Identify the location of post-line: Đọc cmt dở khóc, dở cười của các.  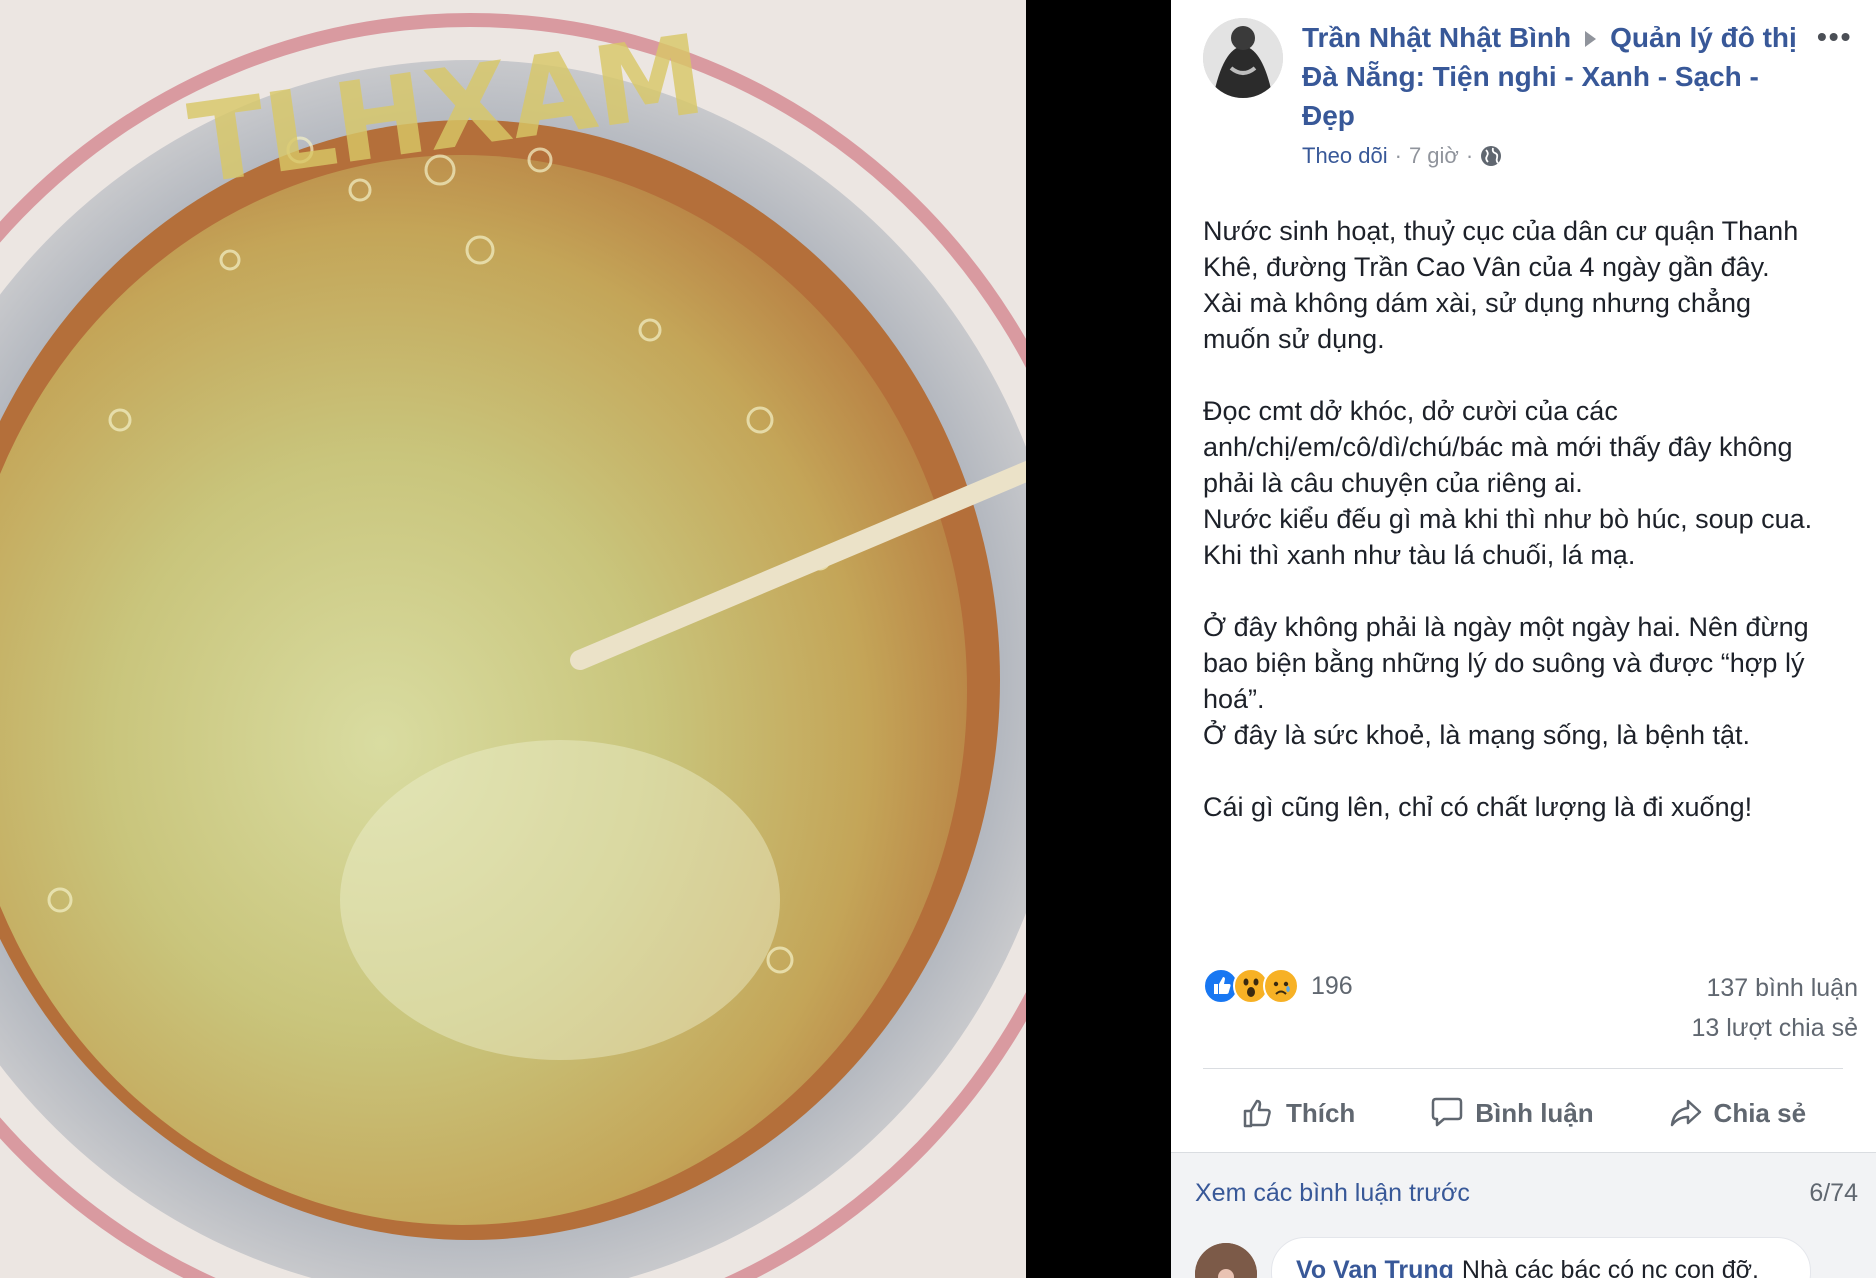
(1410, 411).